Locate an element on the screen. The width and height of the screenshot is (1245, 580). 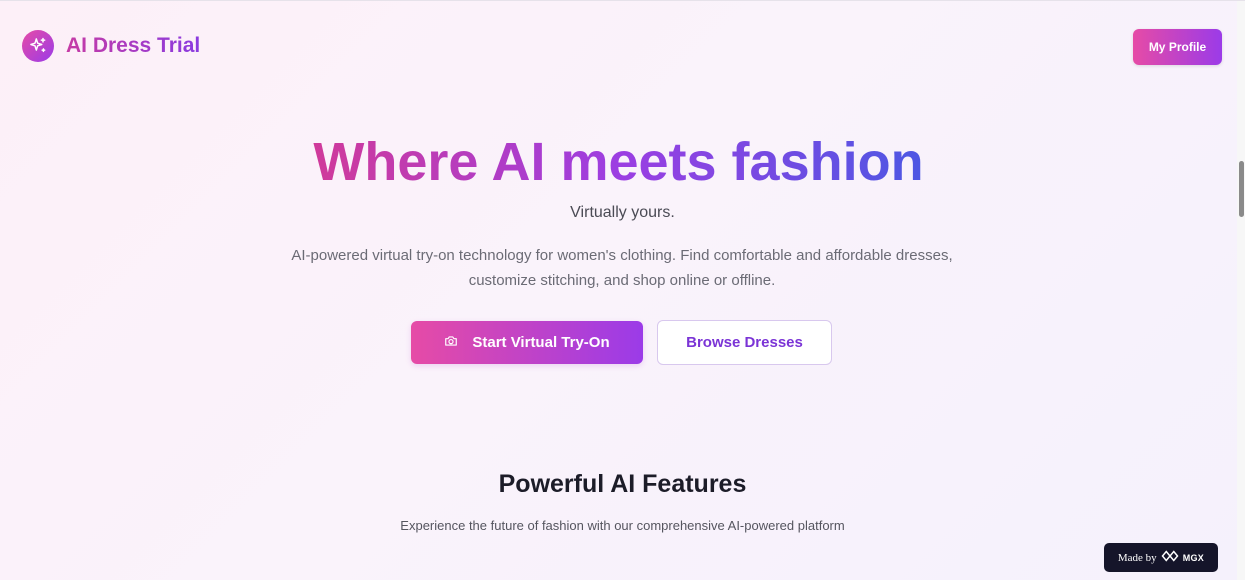
start-virtual-try-on-label: Start Virtual Try-On is located at coordinates (541, 342).